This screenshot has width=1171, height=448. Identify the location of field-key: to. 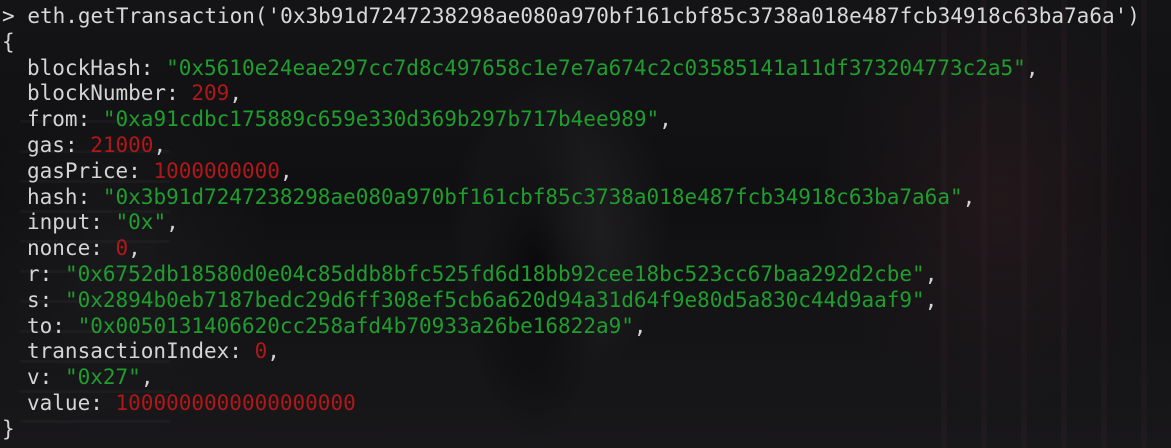
(40, 325).